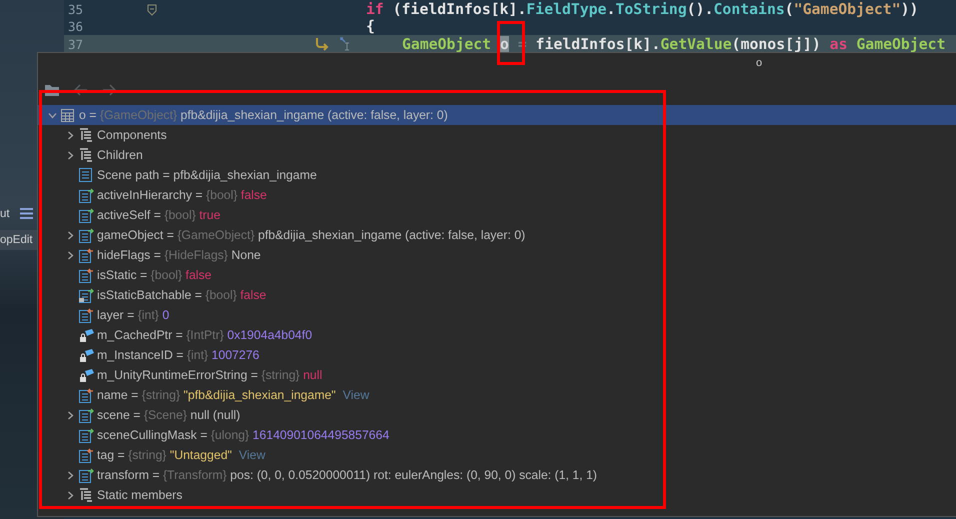 The height and width of the screenshot is (519, 956). What do you see at coordinates (642, 9) in the screenshot?
I see `code-line: if (fieldInfos[k].FieldType.ToString().Contains("GameObject"))` at bounding box center [642, 9].